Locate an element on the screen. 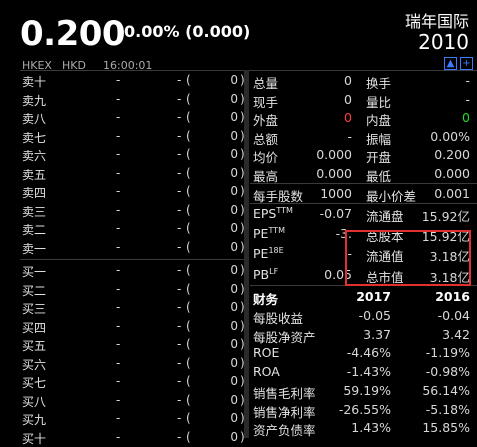 This screenshot has width=477, height=447. level-label: 卖二 is located at coordinates (34, 230).